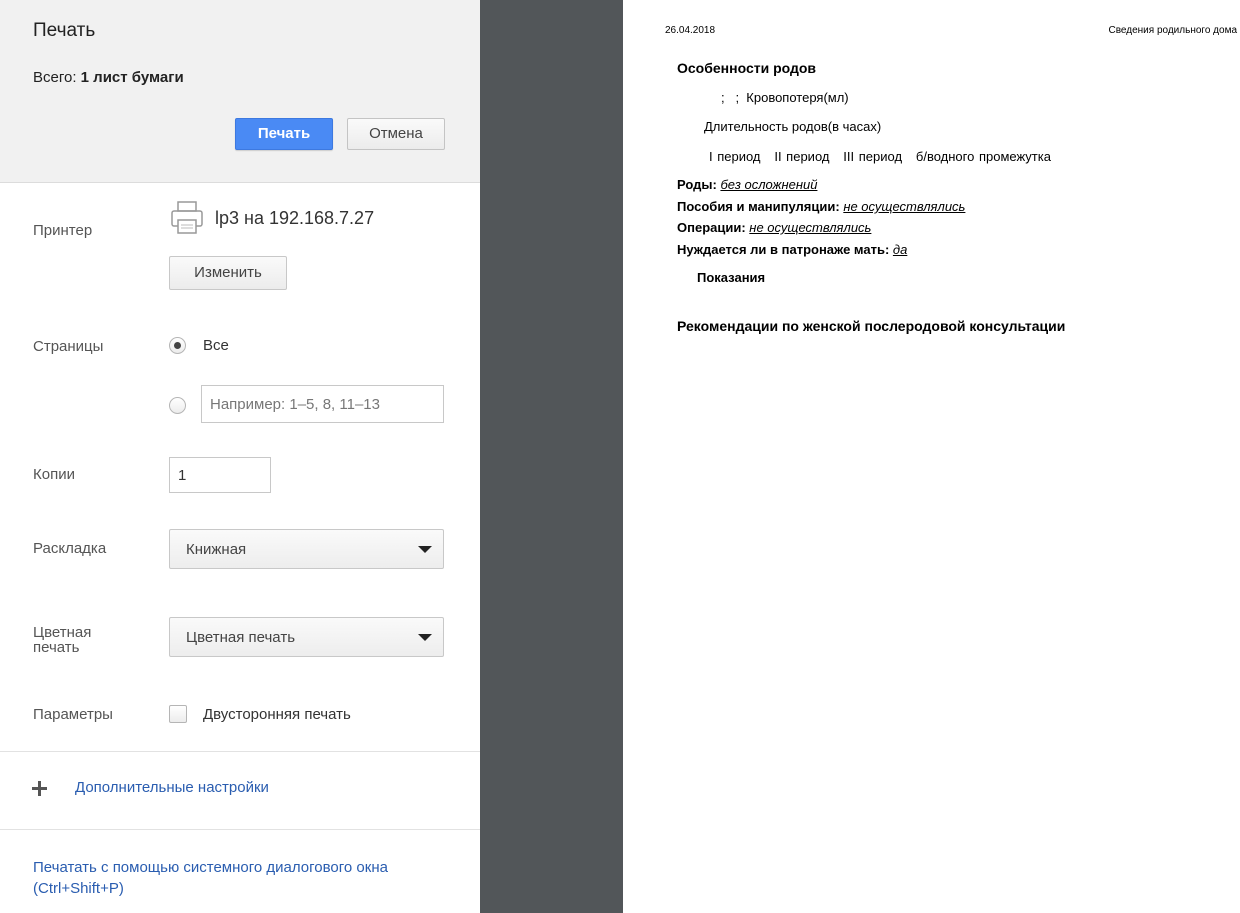 The width and height of the screenshot is (1240, 913). I want to click on birth-features-heading: Особенности родов, so click(747, 68).